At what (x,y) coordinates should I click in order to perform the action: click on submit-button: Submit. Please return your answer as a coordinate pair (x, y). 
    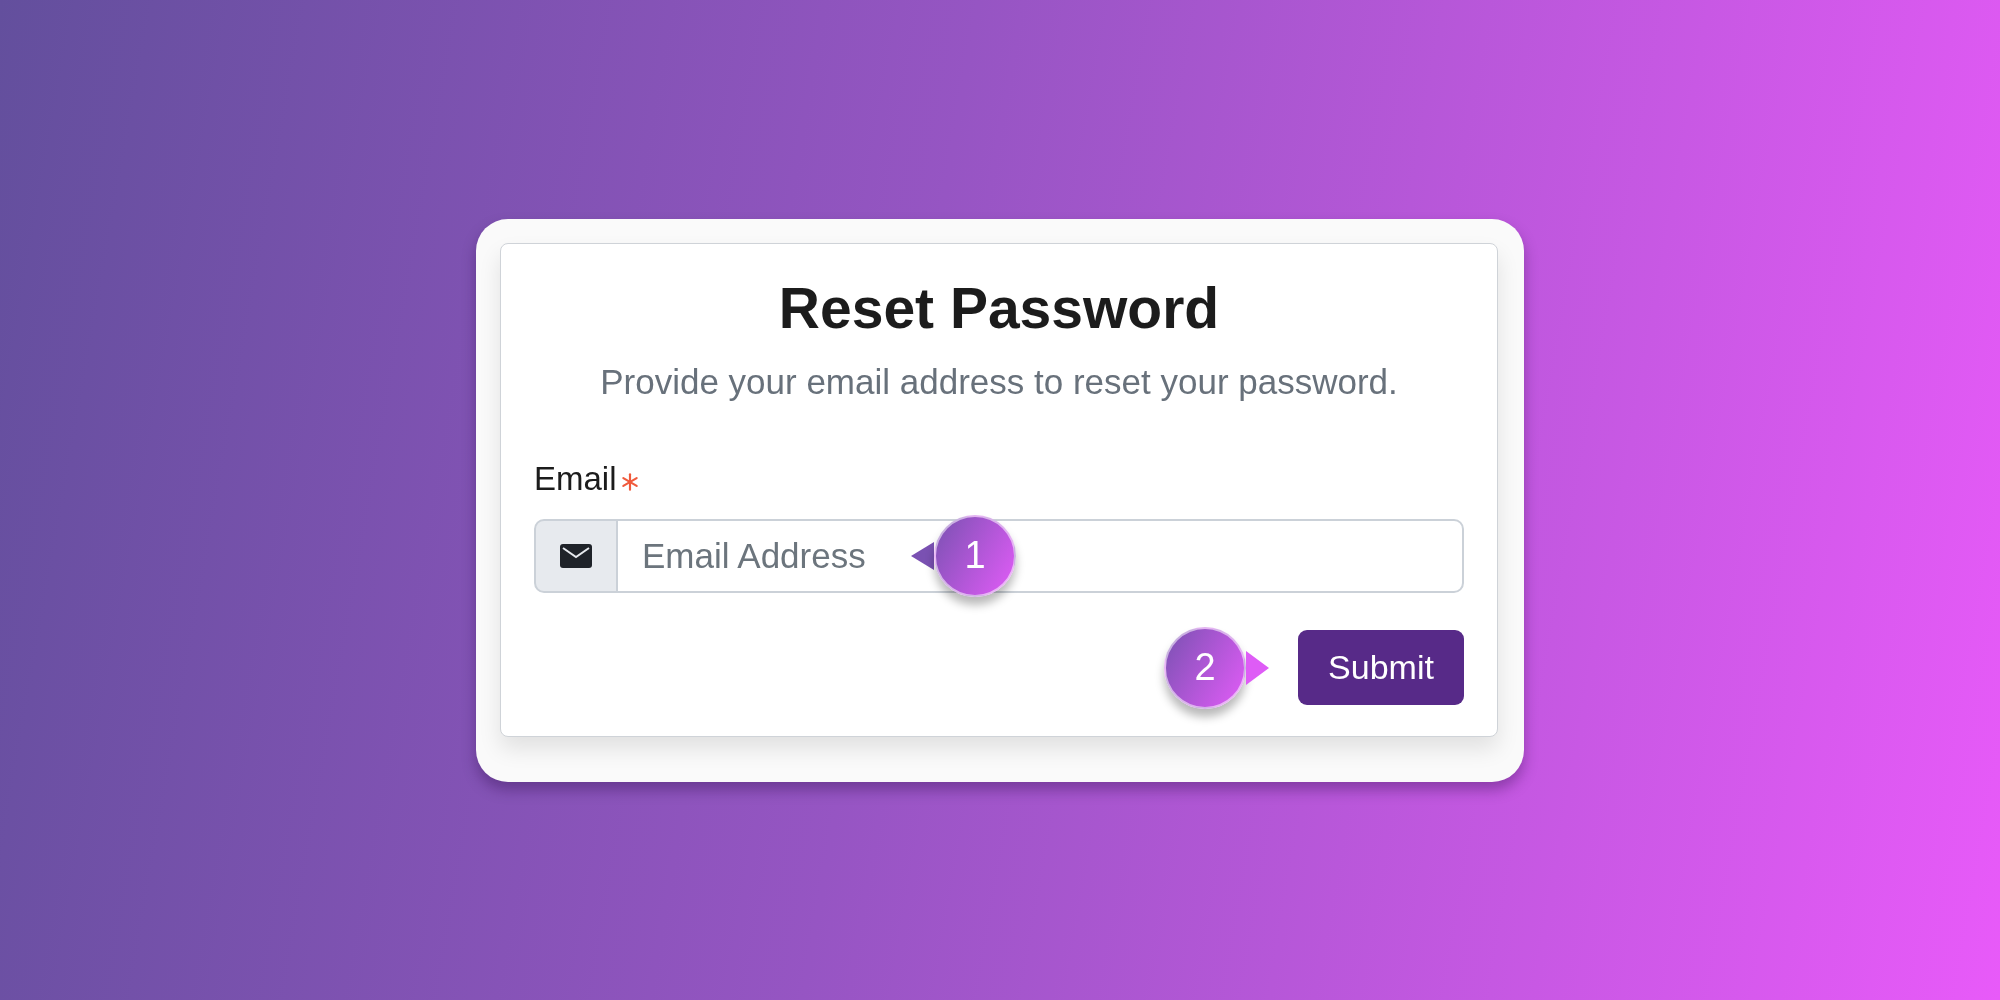
    Looking at the image, I should click on (1381, 667).